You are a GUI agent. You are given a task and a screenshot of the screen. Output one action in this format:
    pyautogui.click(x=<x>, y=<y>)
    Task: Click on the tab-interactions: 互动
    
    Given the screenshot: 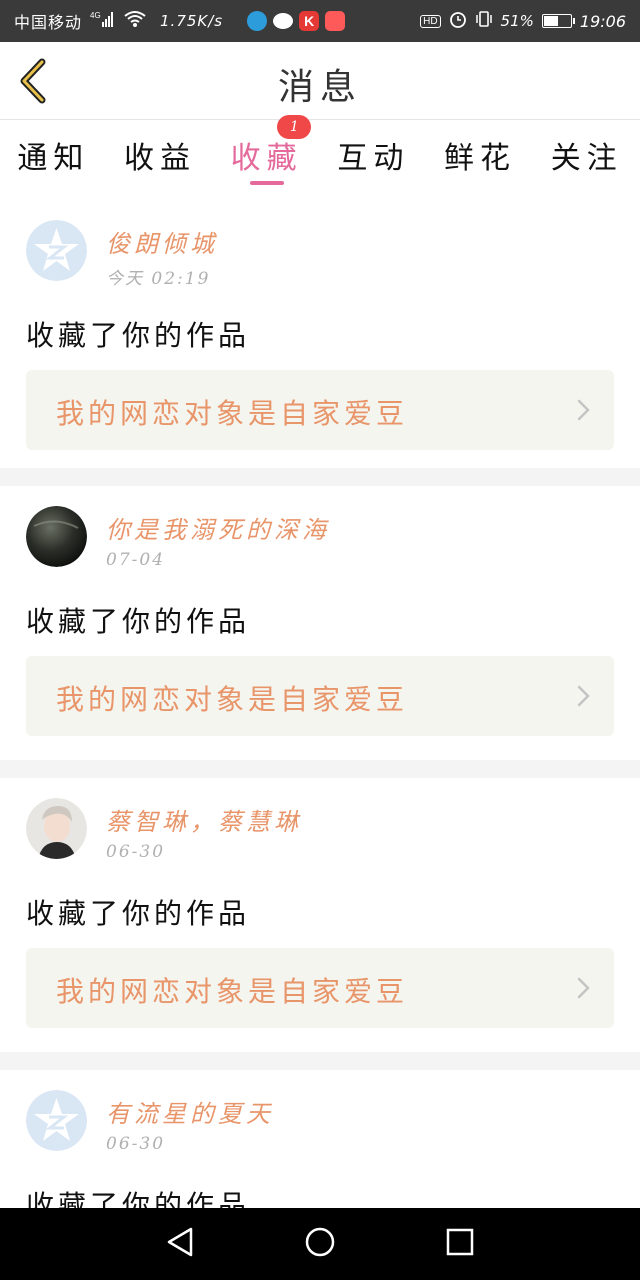 What is the action you would take?
    pyautogui.click(x=373, y=161)
    